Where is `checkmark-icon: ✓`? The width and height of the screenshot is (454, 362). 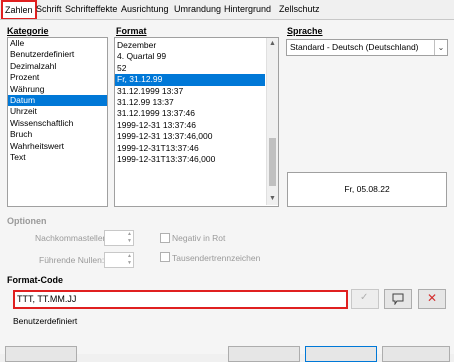
checkmark-icon: ✓ is located at coordinates (364, 297).